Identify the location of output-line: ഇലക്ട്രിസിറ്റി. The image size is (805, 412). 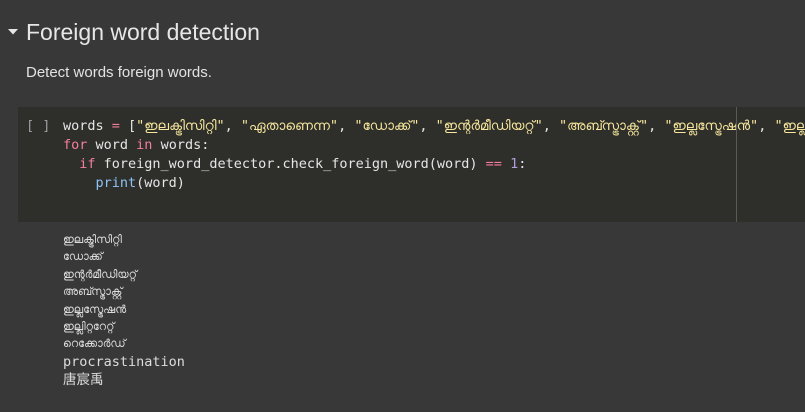
(92, 239).